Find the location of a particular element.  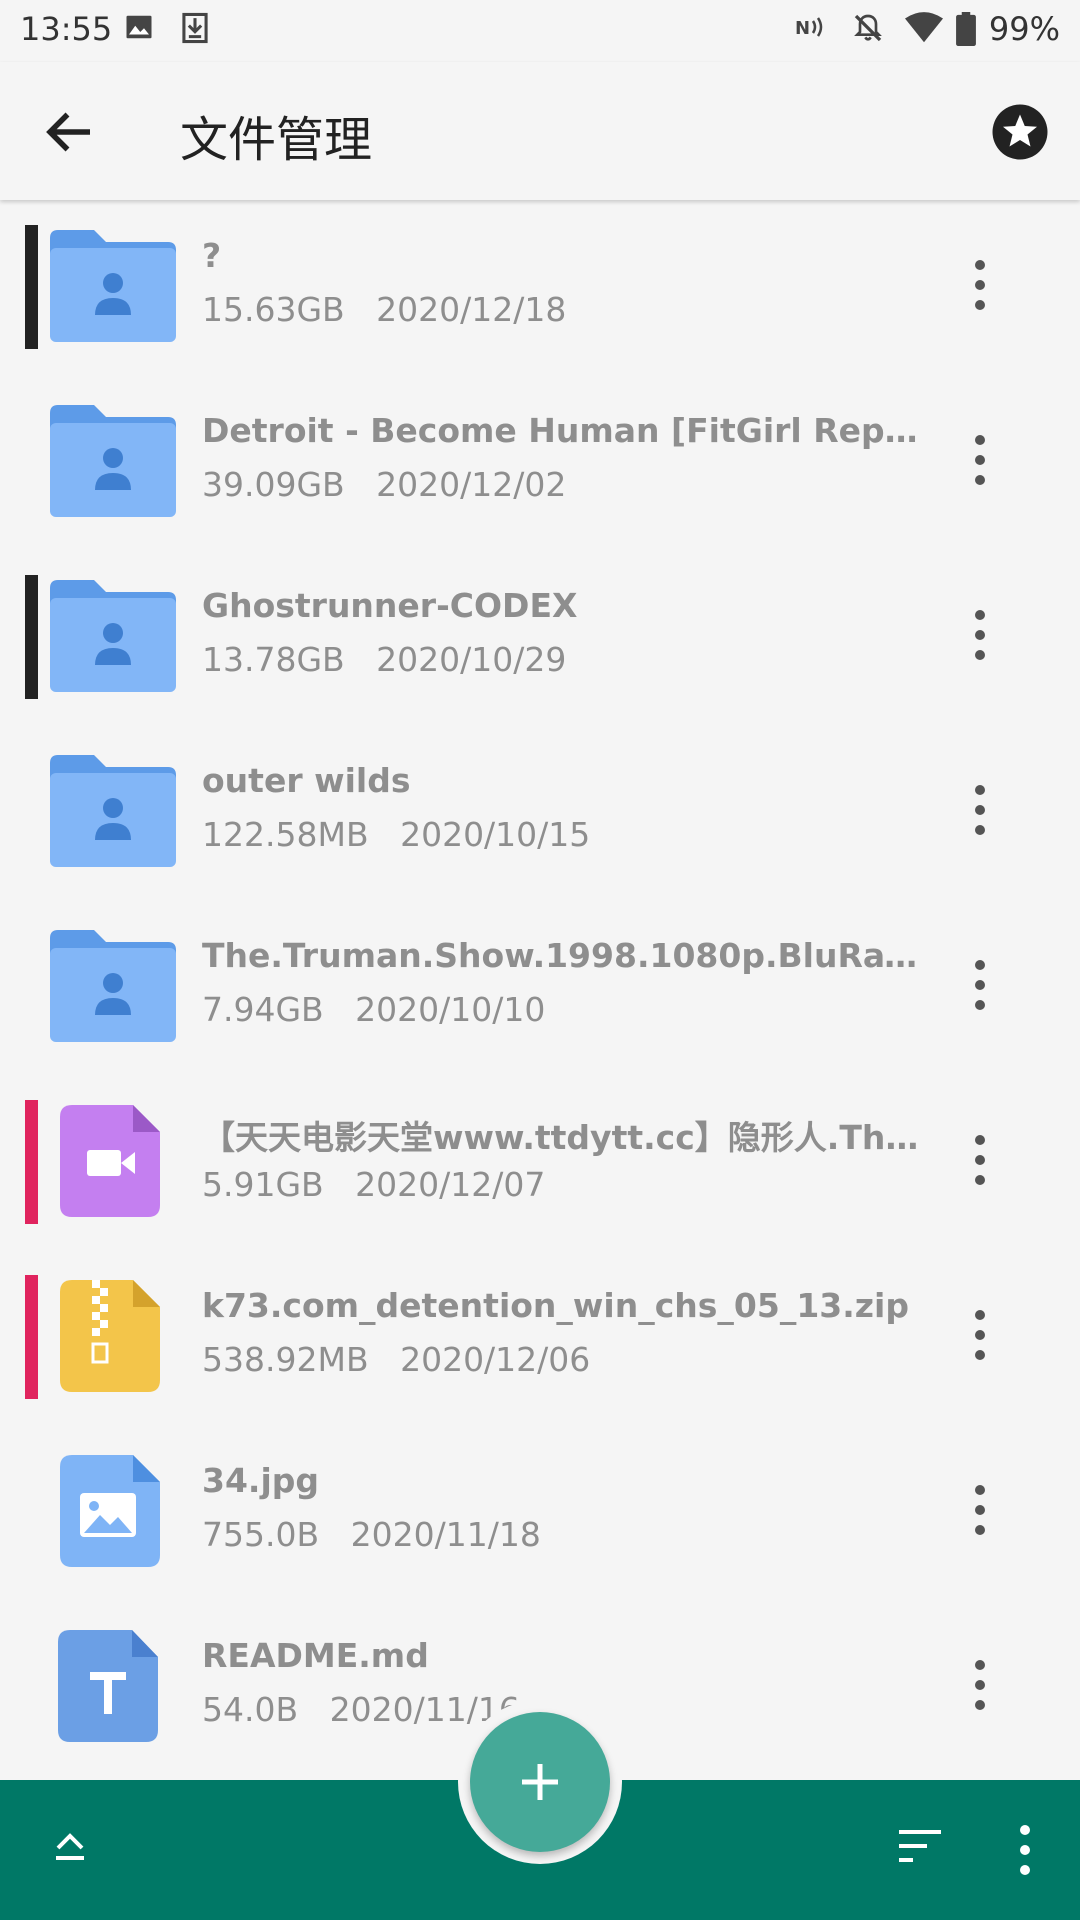

app-bar: 文件管理 is located at coordinates (540, 131).